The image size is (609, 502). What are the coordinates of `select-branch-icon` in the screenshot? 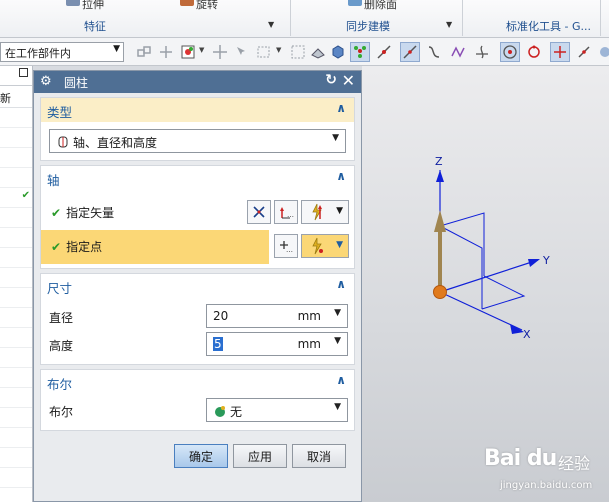 It's located at (166, 52).